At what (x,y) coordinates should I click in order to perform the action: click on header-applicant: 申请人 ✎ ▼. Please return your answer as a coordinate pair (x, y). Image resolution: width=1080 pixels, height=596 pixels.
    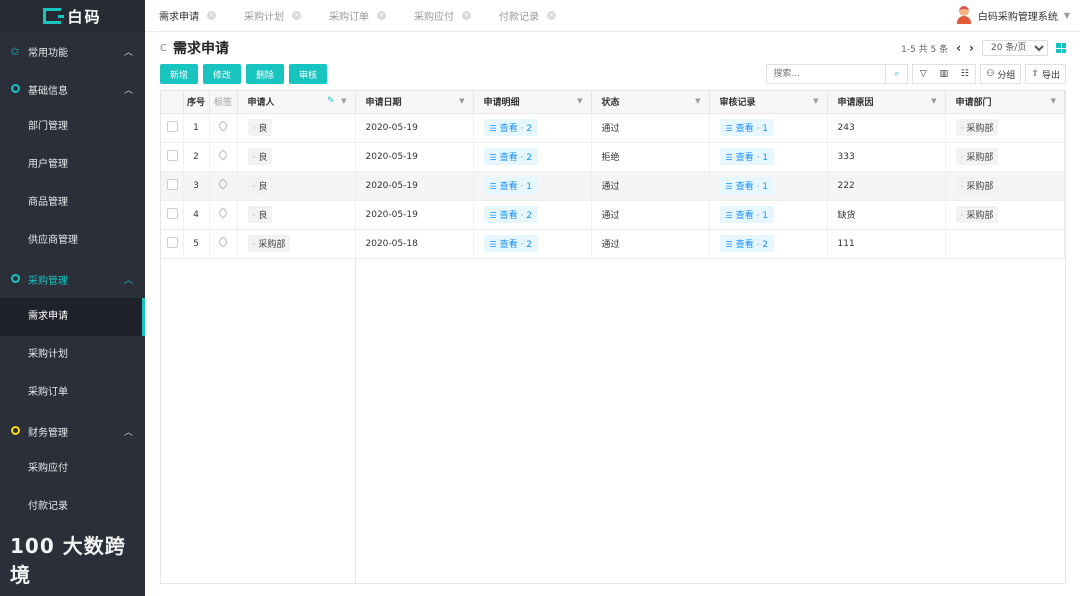
    Looking at the image, I should click on (296, 102).